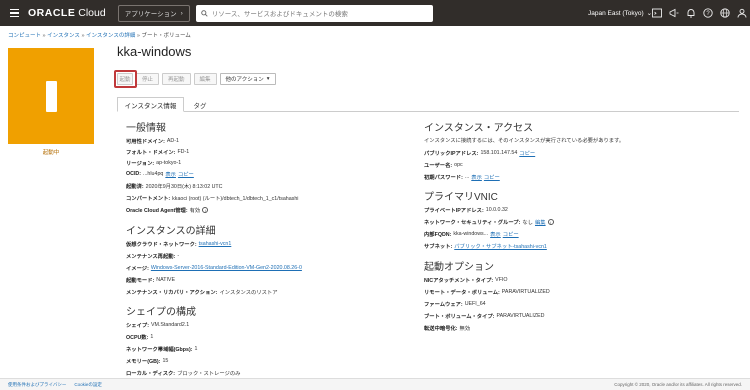  I want to click on ocid-copy-link: コピー, so click(186, 174).